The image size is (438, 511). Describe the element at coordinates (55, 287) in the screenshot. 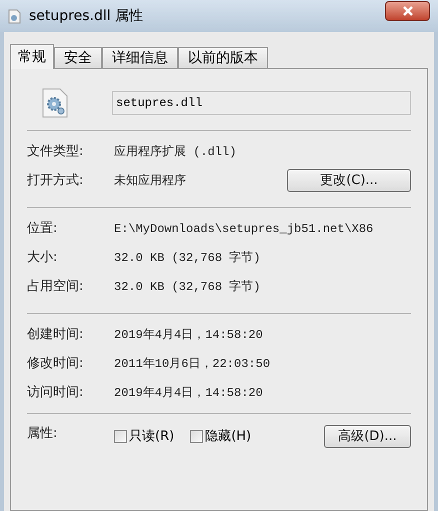

I see `field-label: 占用空间:` at that location.